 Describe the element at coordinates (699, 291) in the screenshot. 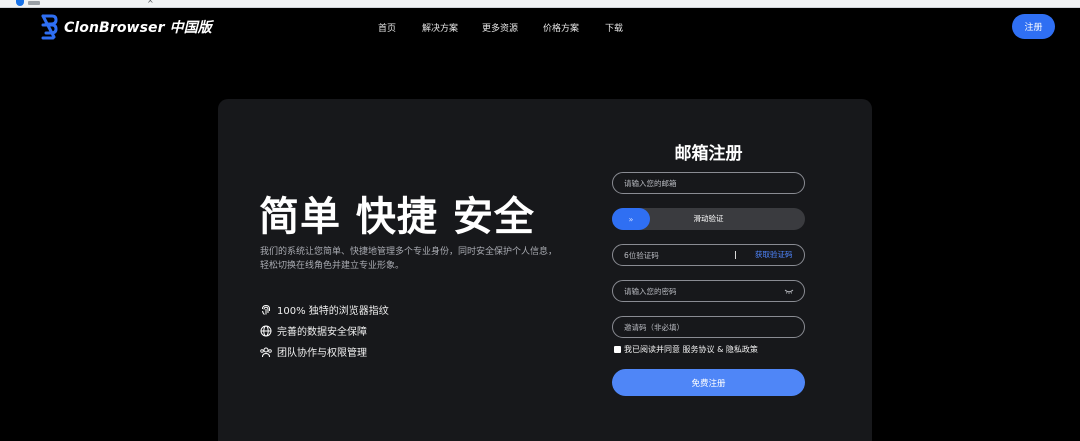

I see `password-input` at that location.